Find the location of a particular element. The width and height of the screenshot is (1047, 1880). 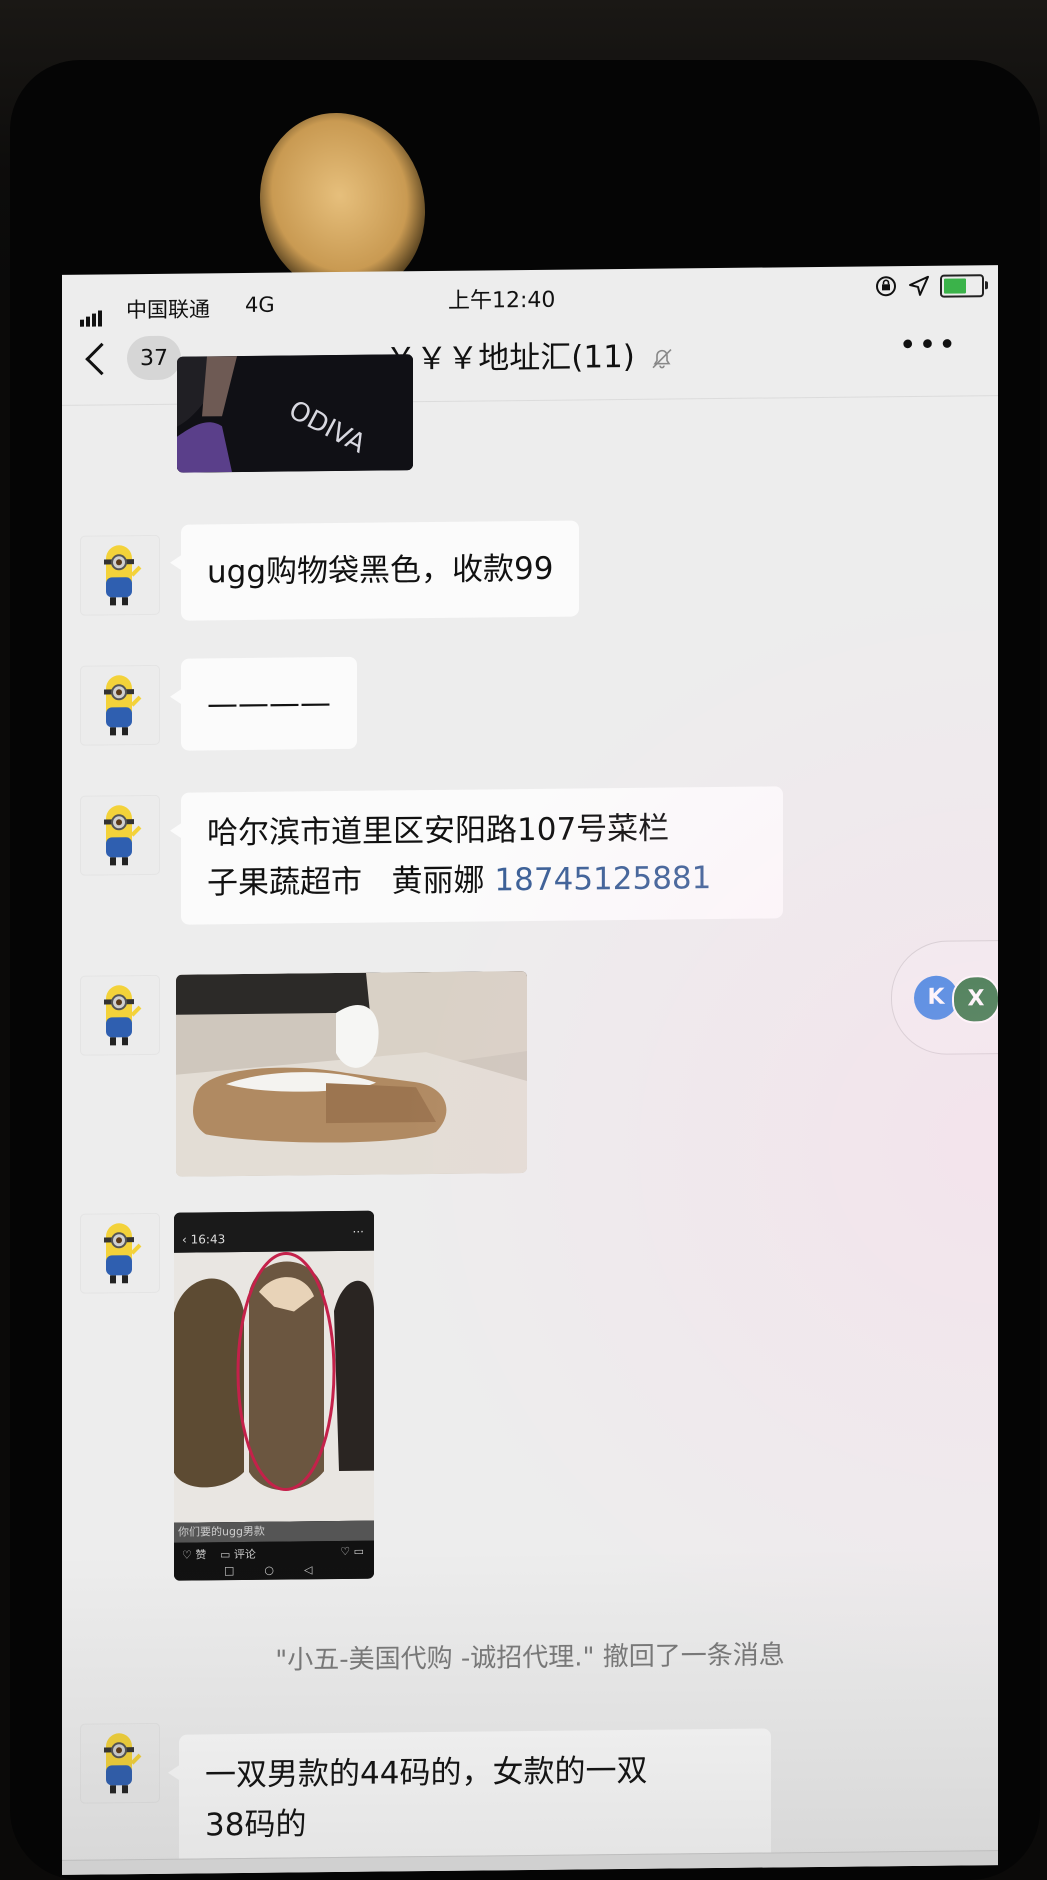

message-line-2: 38码的 is located at coordinates (256, 1825).